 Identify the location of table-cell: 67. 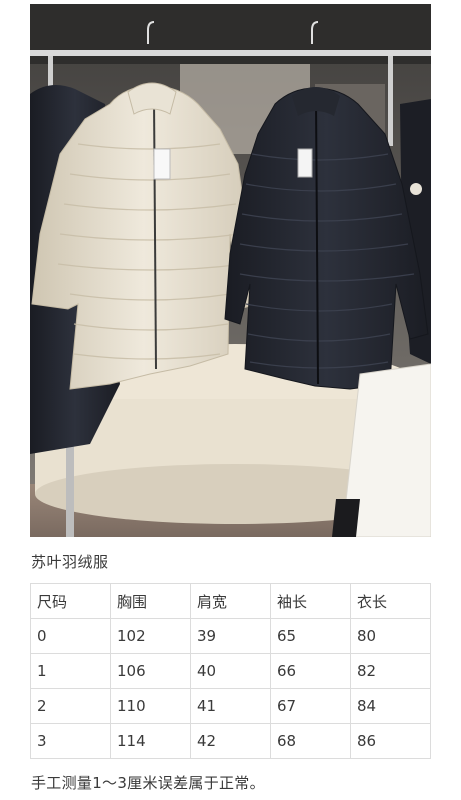
(310, 706).